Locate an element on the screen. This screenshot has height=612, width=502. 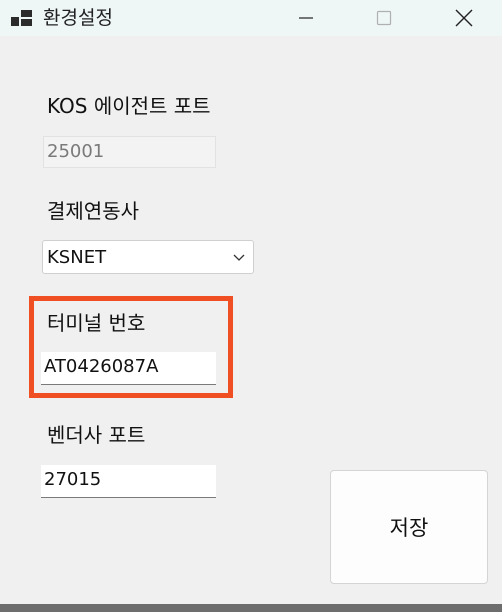
vendor-port-label: 벤더사 포트 is located at coordinates (96, 435).